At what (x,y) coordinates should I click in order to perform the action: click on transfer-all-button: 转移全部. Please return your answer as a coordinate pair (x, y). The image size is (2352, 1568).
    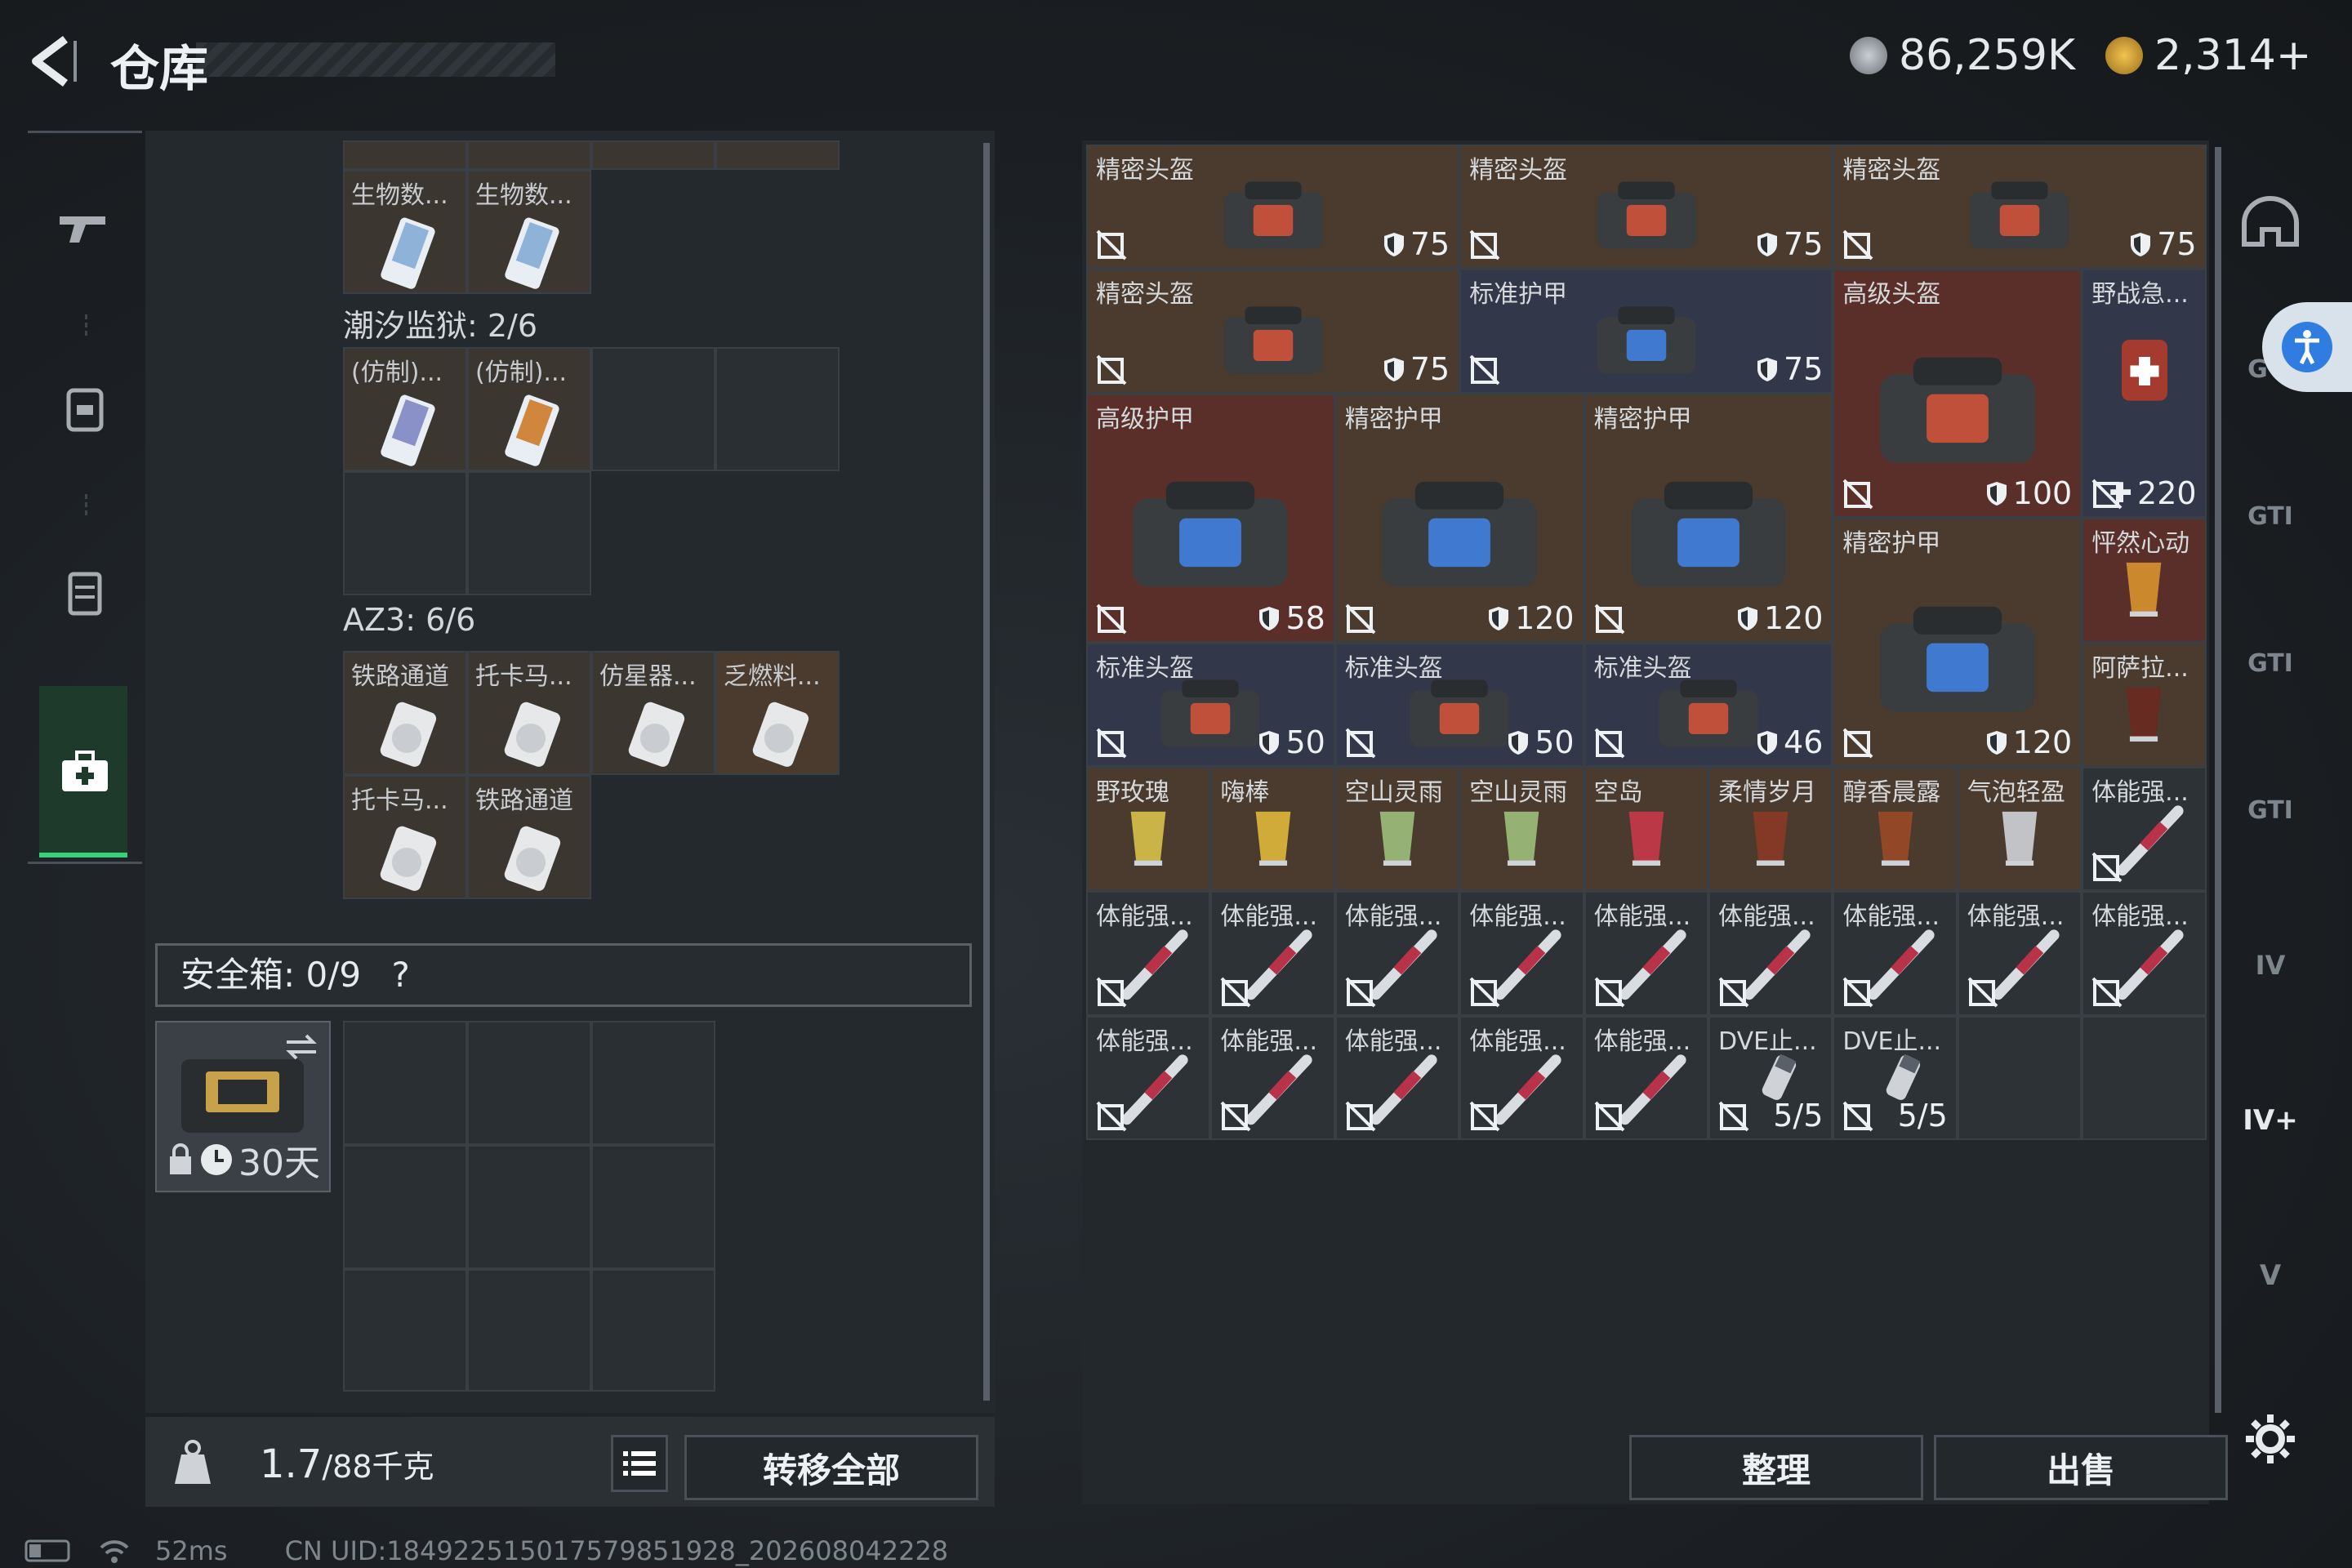
    Looking at the image, I should click on (831, 1467).